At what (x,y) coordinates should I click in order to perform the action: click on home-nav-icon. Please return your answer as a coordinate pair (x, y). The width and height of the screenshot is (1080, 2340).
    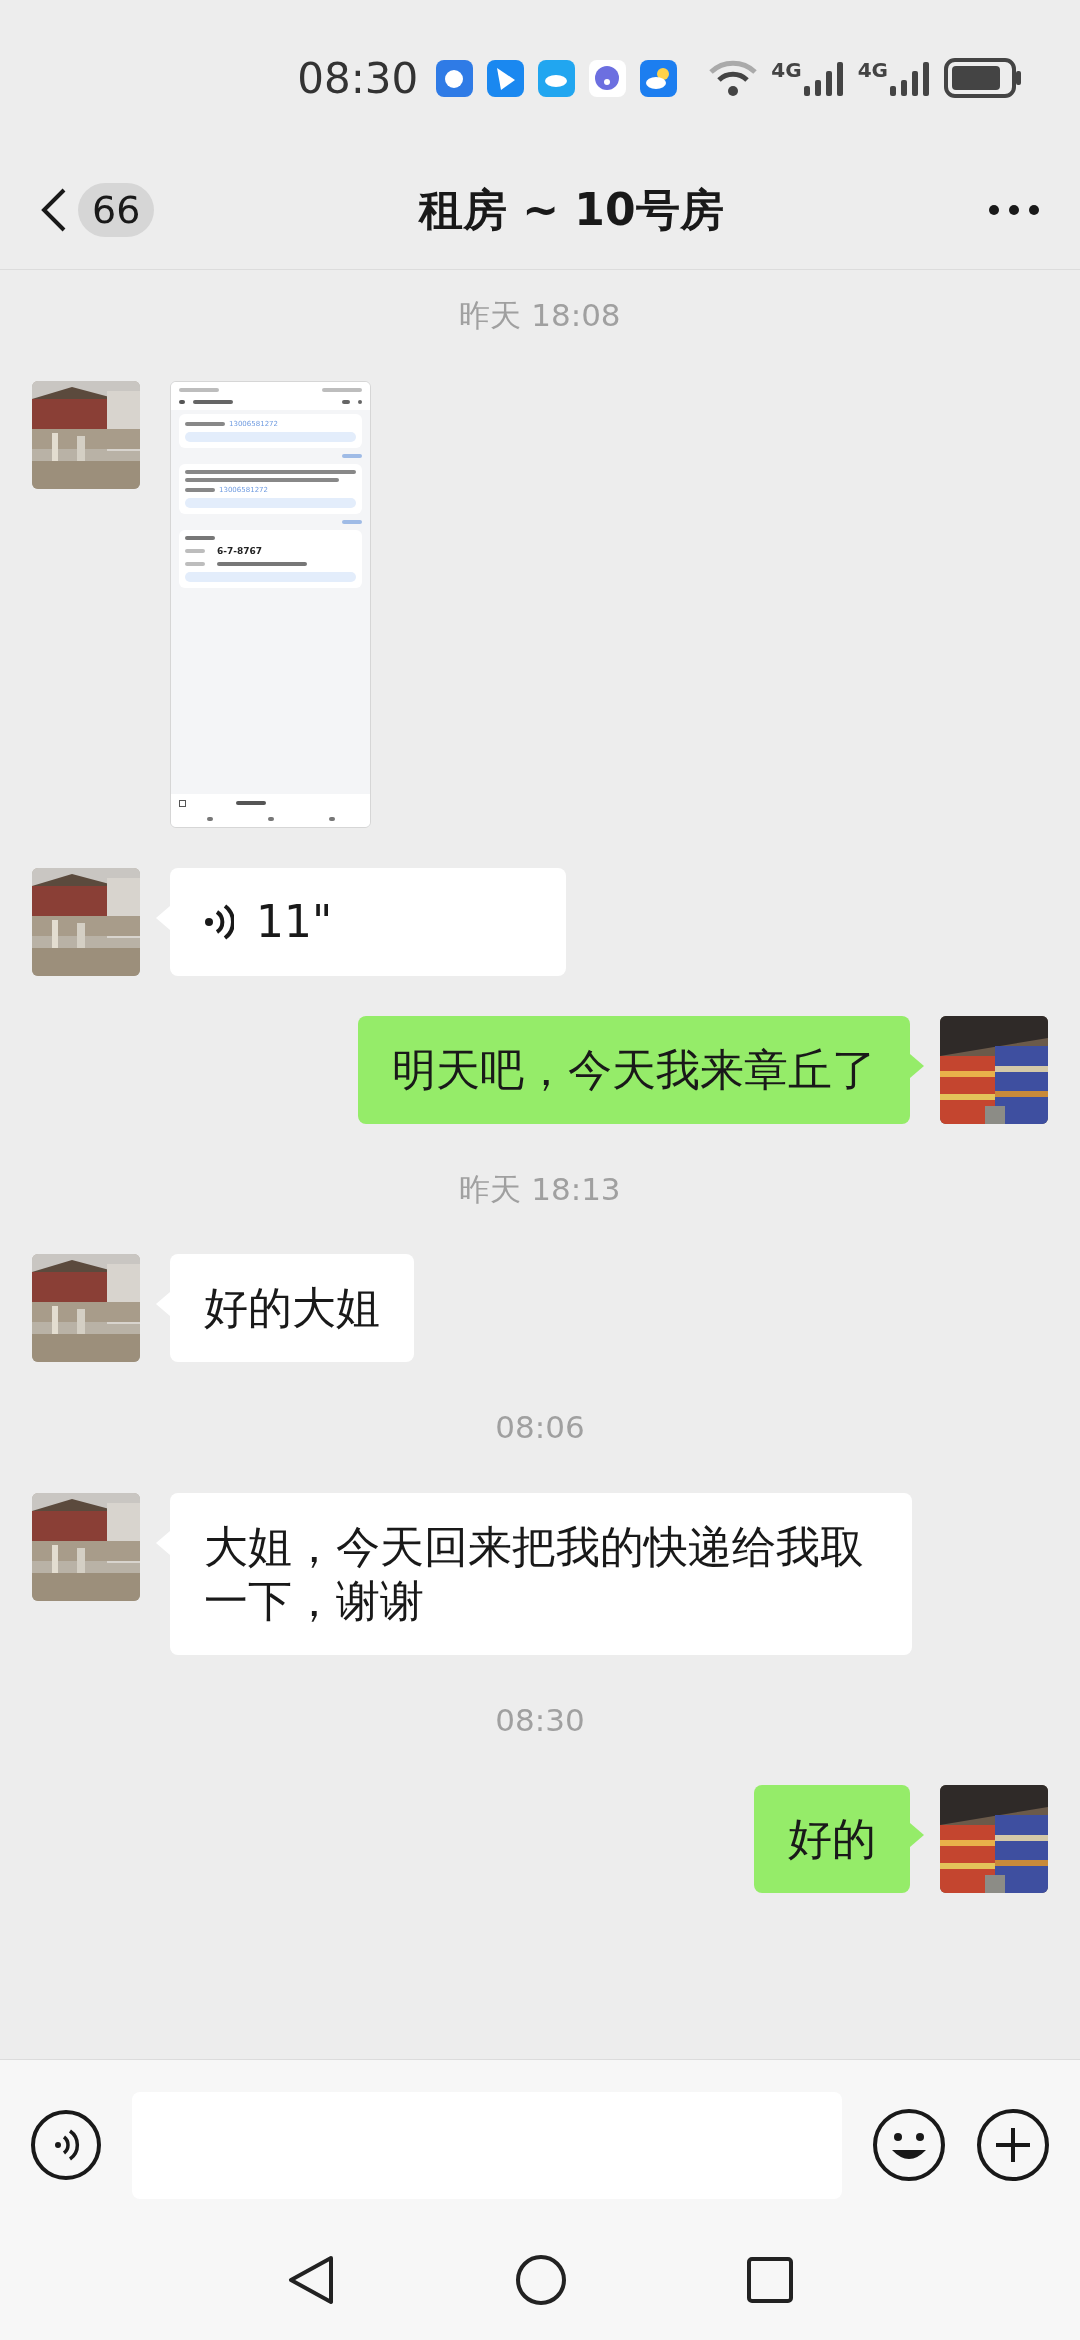
    Looking at the image, I should click on (541, 2280).